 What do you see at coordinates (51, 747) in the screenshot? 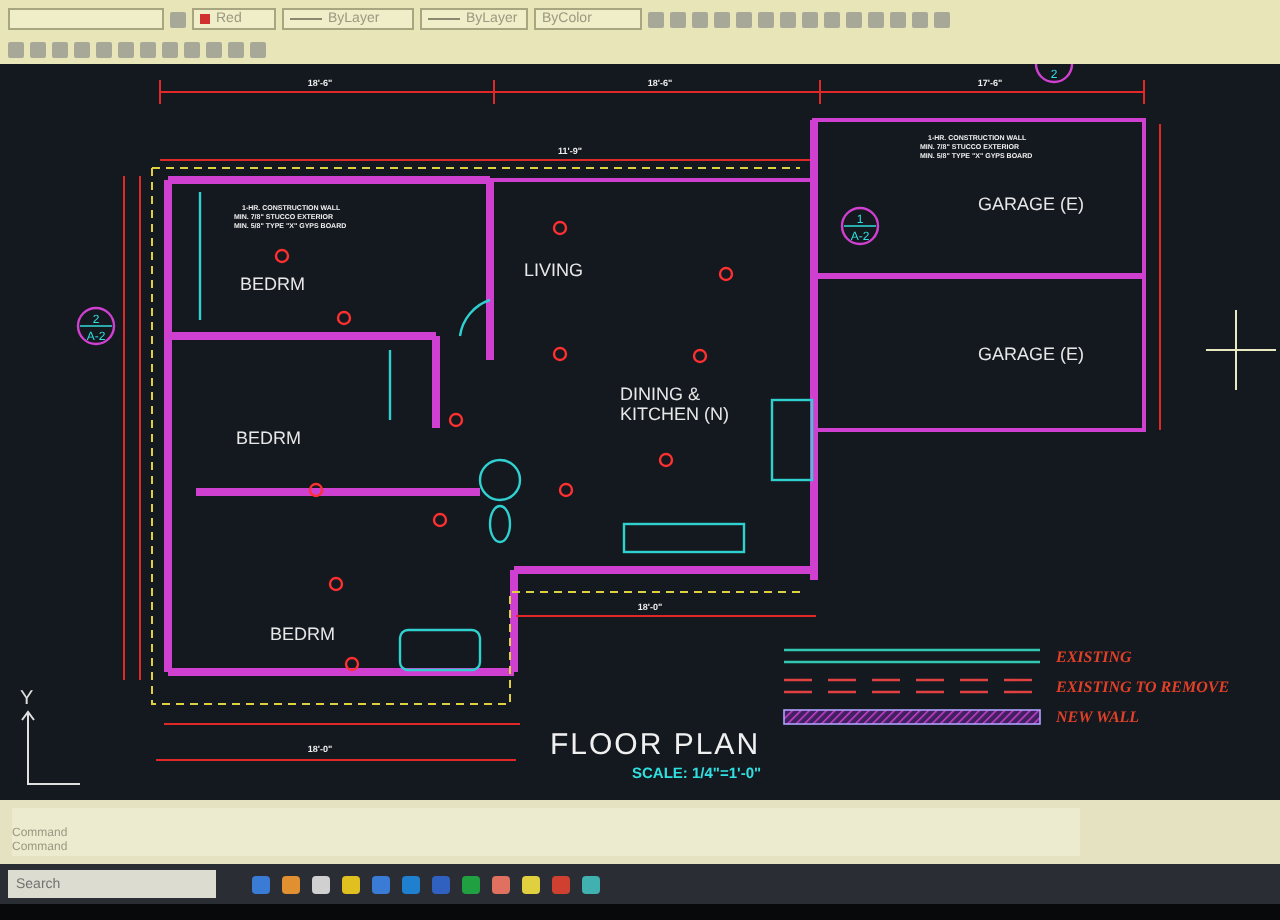
I see `ucs-axis-icon` at bounding box center [51, 747].